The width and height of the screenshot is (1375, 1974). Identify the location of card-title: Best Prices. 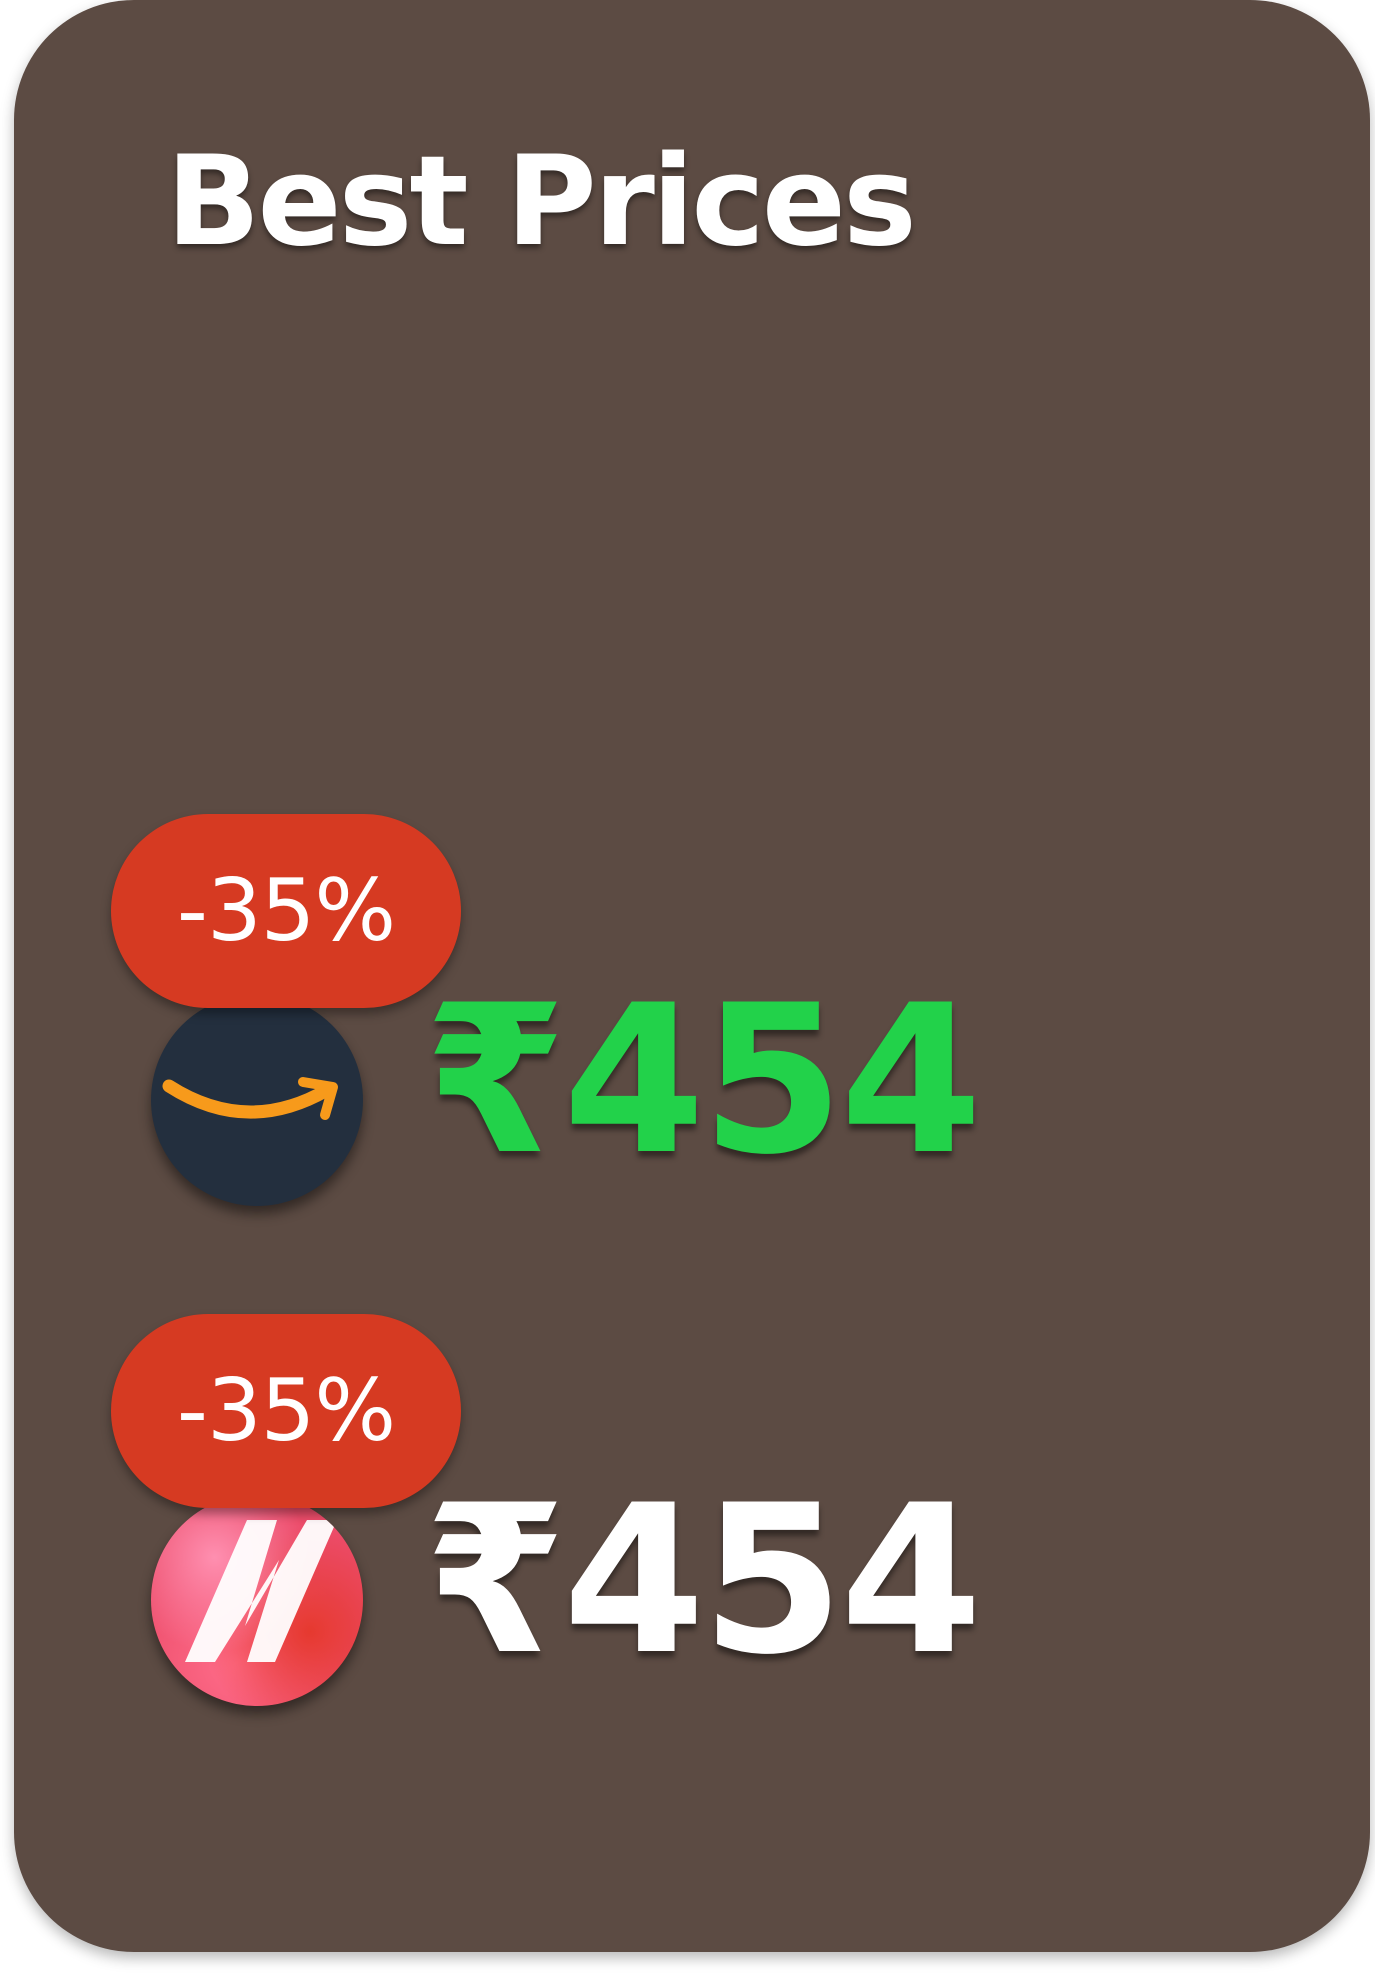
(541, 202).